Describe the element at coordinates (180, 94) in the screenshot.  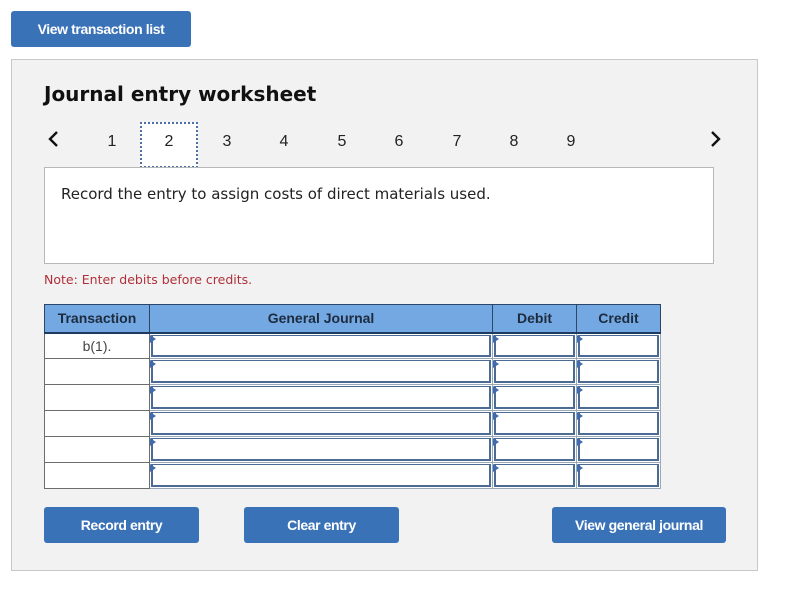
I see `worksheet-title: Journal entry worksheet` at that location.